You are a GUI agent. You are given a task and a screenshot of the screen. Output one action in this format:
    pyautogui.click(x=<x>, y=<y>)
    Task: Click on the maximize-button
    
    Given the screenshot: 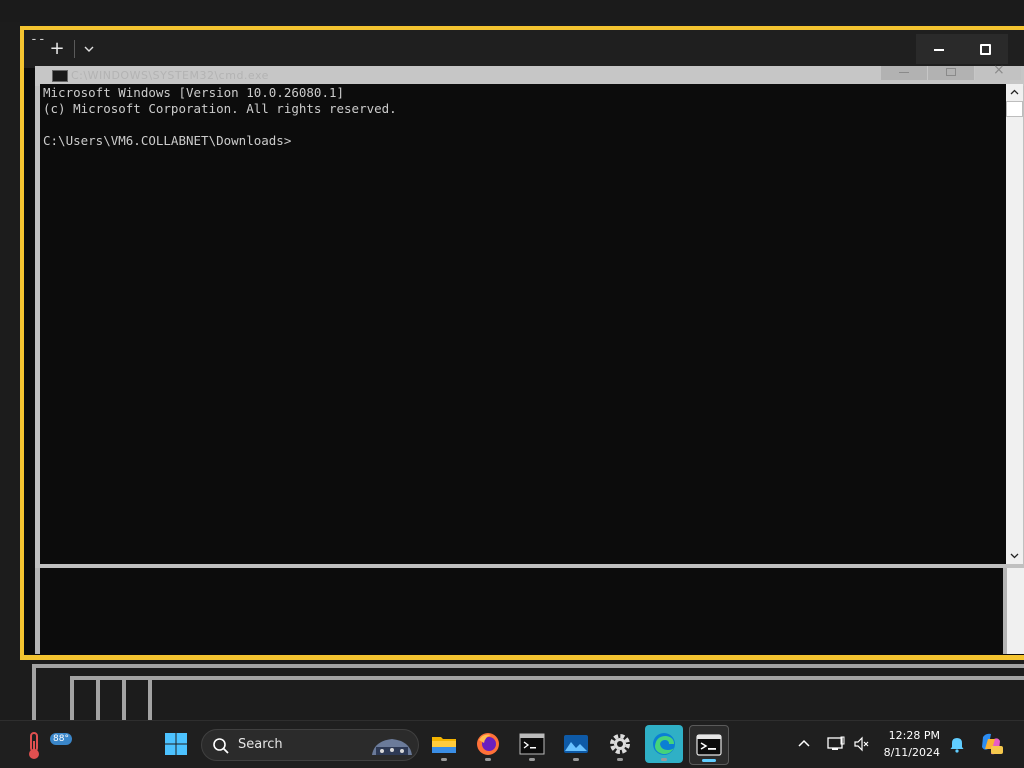 What is the action you would take?
    pyautogui.click(x=985, y=49)
    